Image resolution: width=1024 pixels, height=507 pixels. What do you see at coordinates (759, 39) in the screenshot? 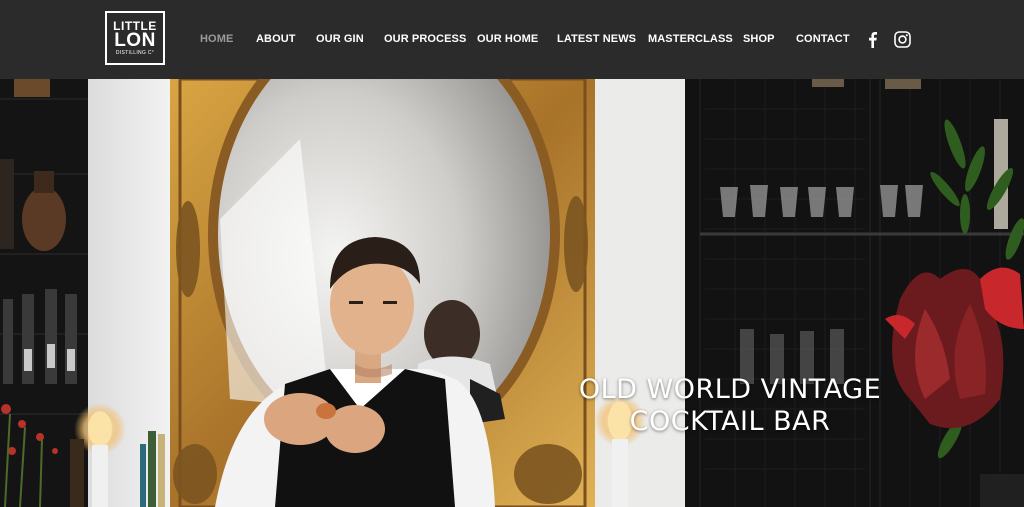
I see `nav-shop: SHOP` at bounding box center [759, 39].